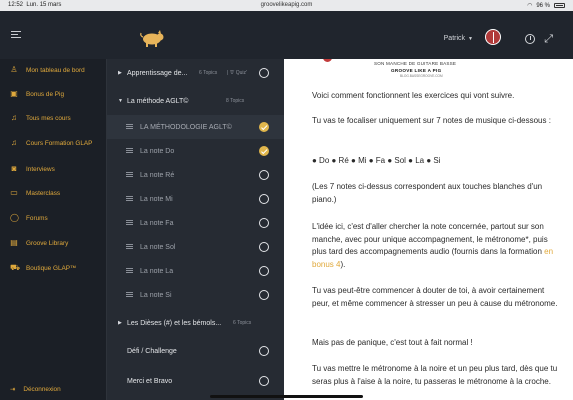  What do you see at coordinates (543, 5) in the screenshot?
I see `battery-text: 96 %` at bounding box center [543, 5].